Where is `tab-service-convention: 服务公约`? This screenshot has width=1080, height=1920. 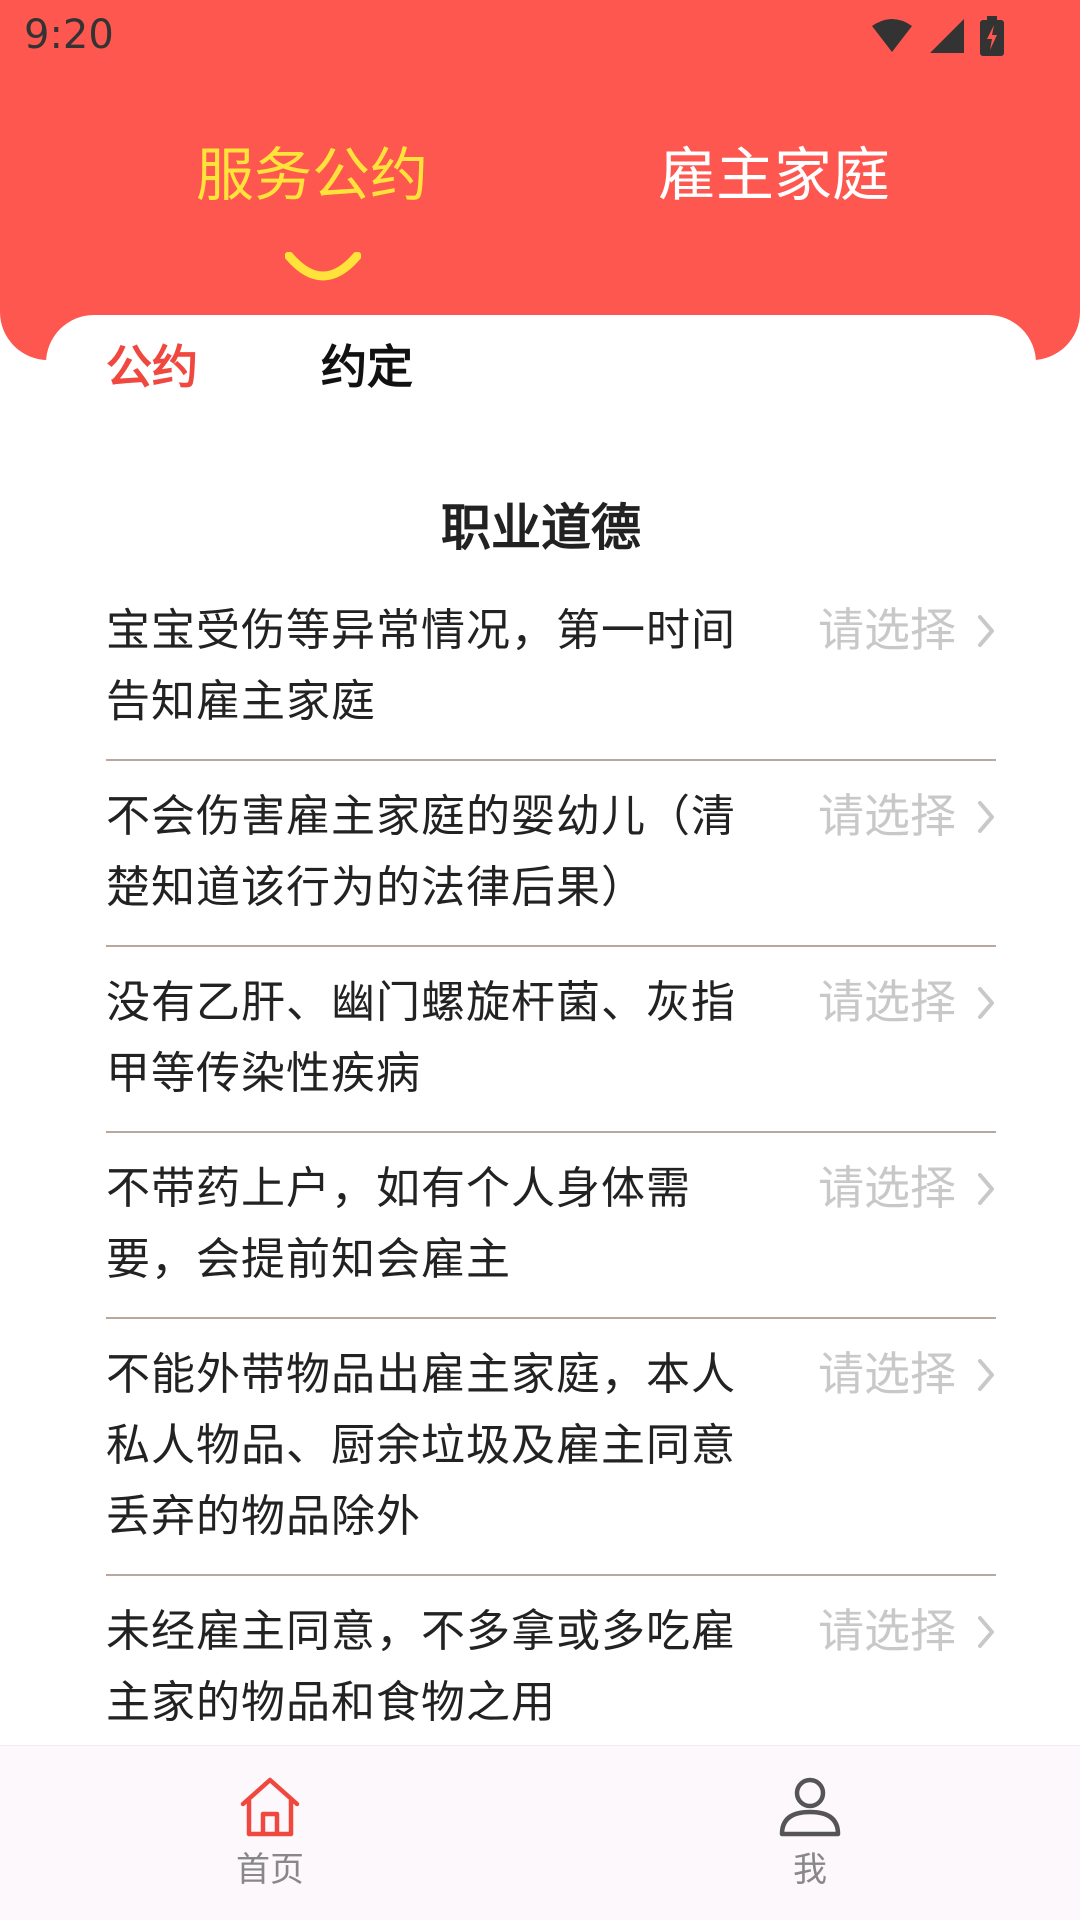
tab-service-convention: 服务公约 is located at coordinates (312, 175).